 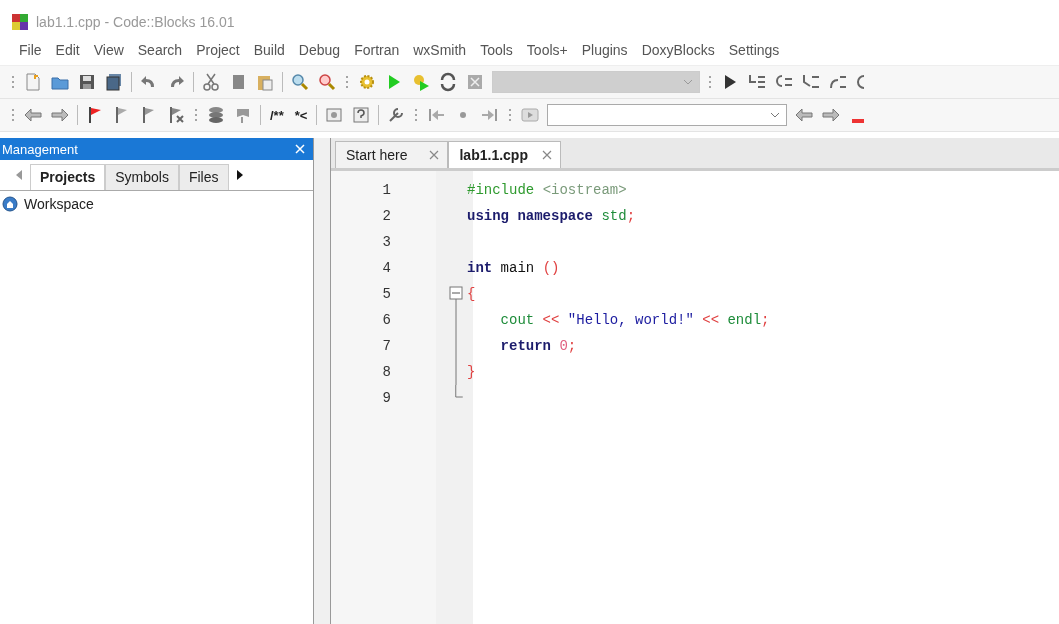 What do you see at coordinates (504, 154) in the screenshot?
I see `editor-tab: lab1.1.cpp` at bounding box center [504, 154].